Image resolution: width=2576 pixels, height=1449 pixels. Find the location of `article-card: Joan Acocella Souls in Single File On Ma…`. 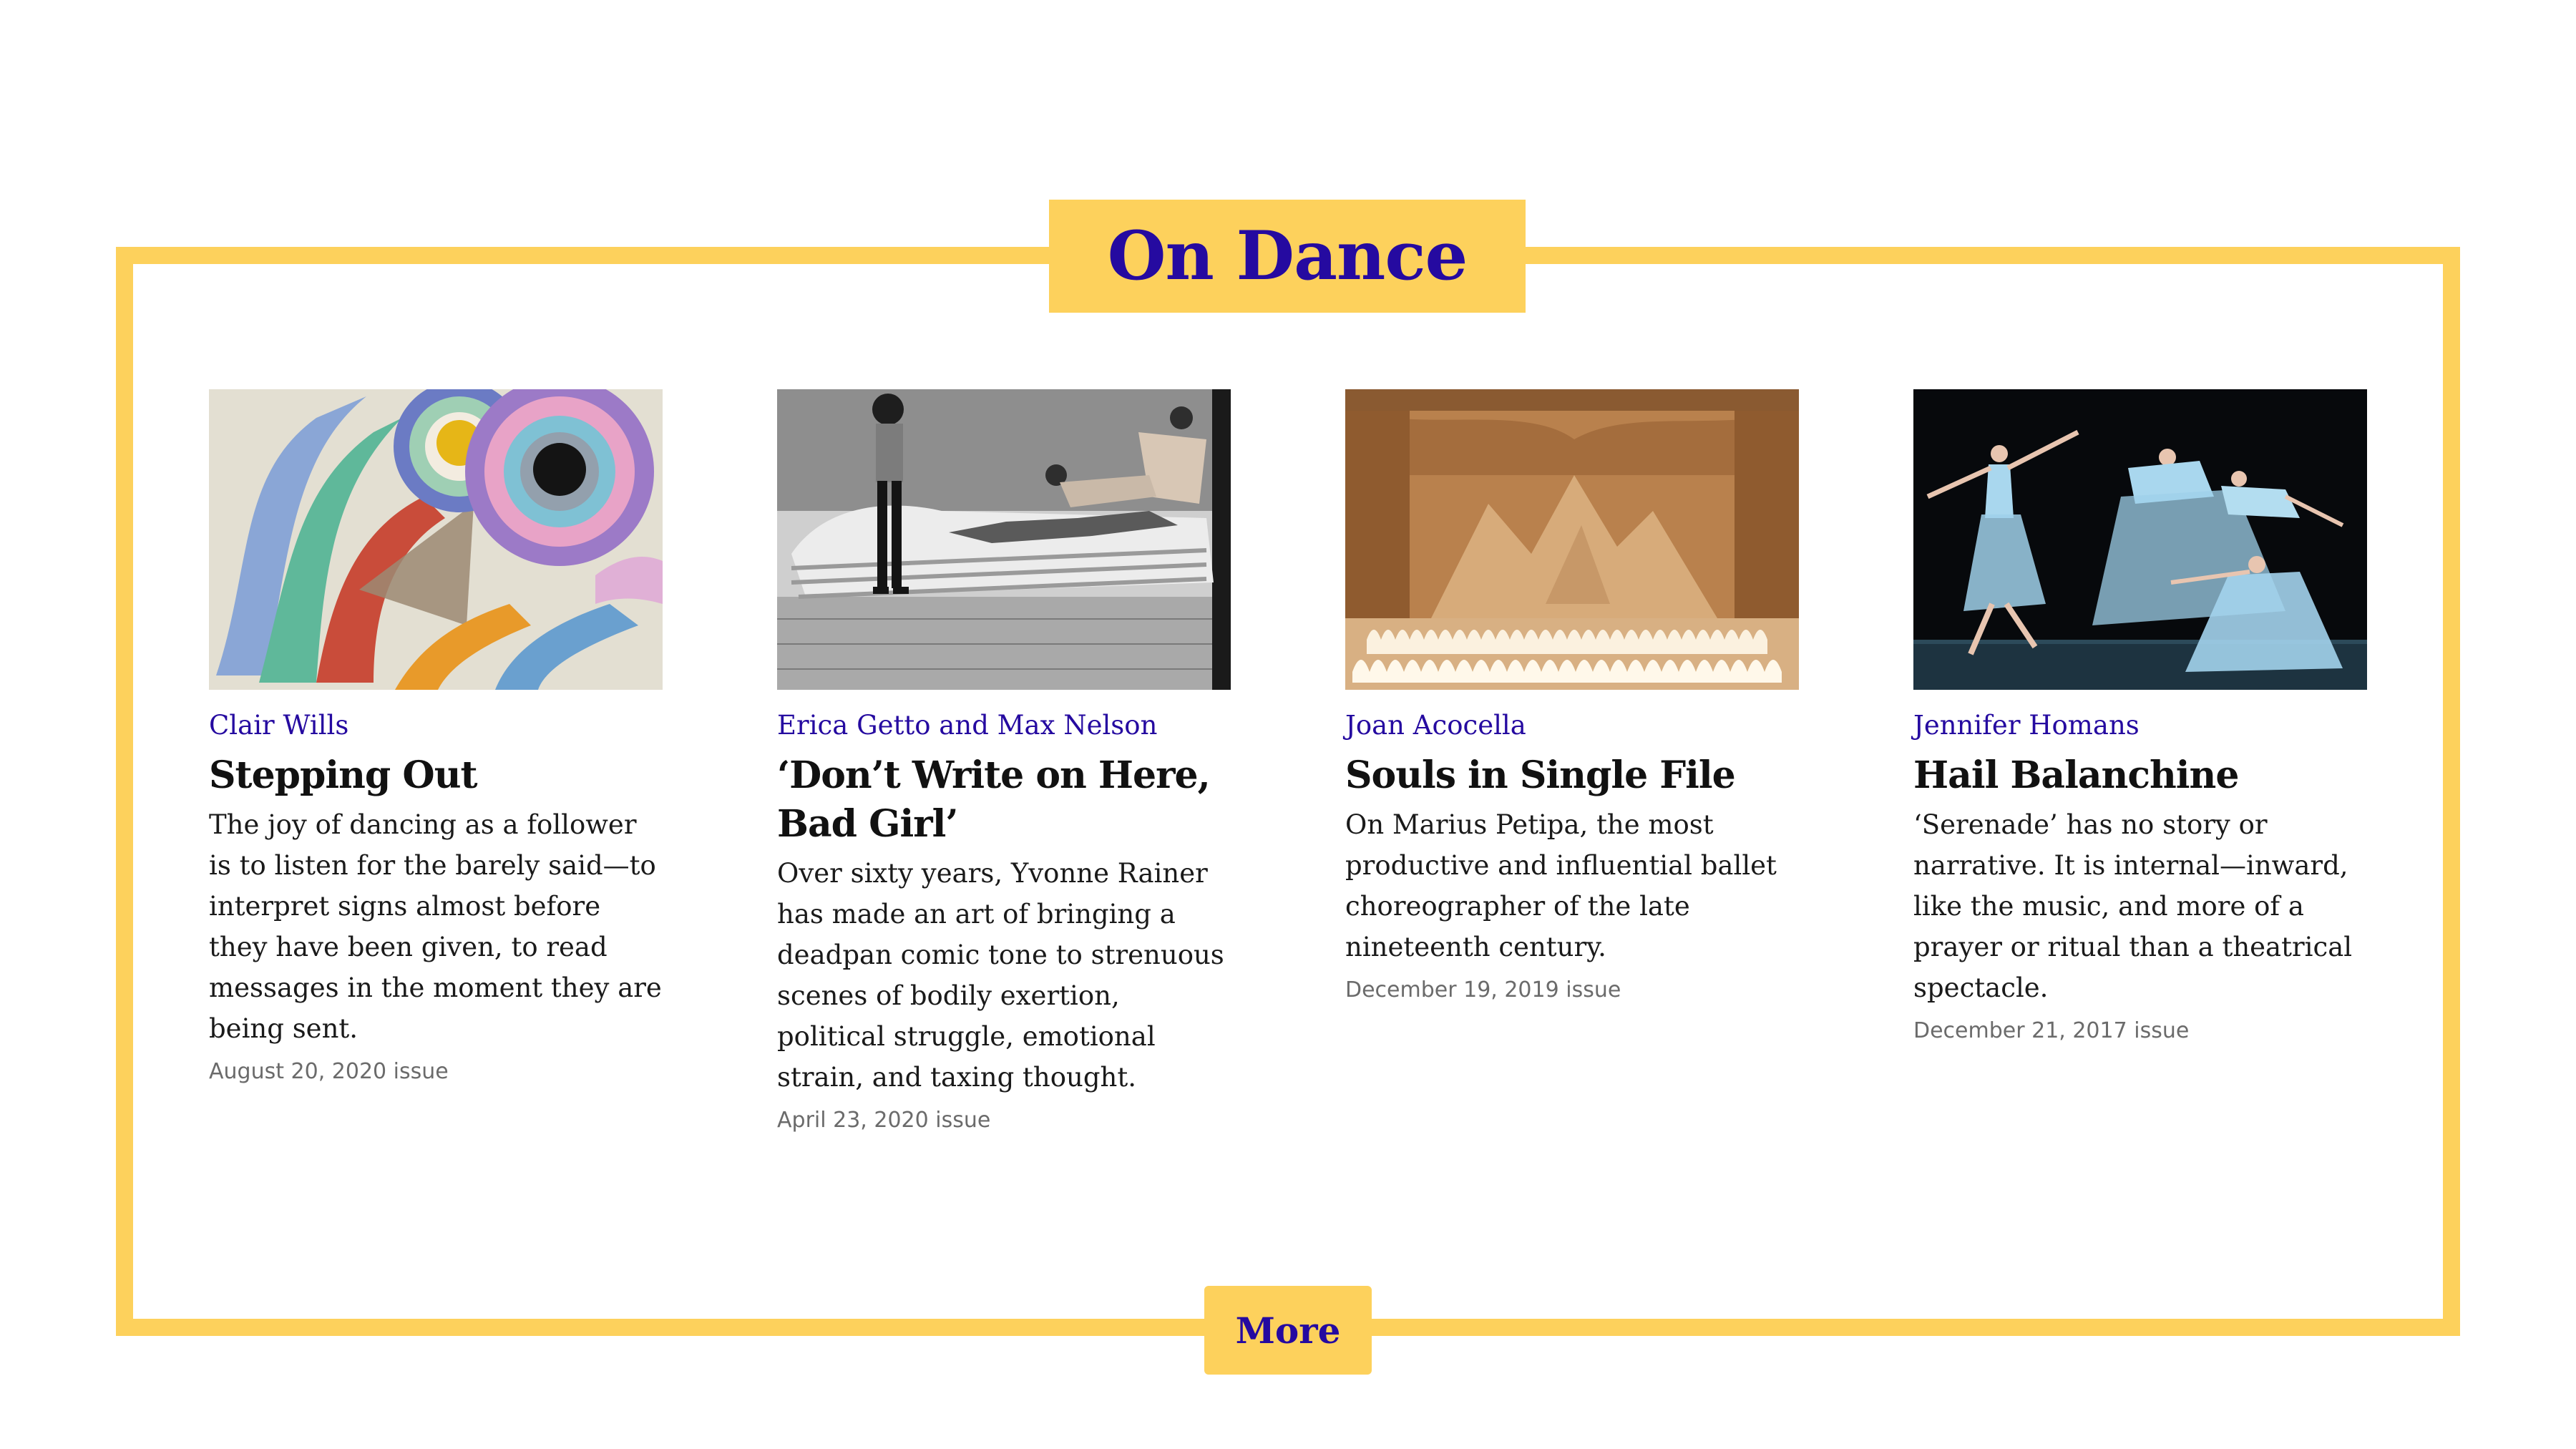

article-card: Joan Acocella Souls in Single File On Ma… is located at coordinates (1572, 762).